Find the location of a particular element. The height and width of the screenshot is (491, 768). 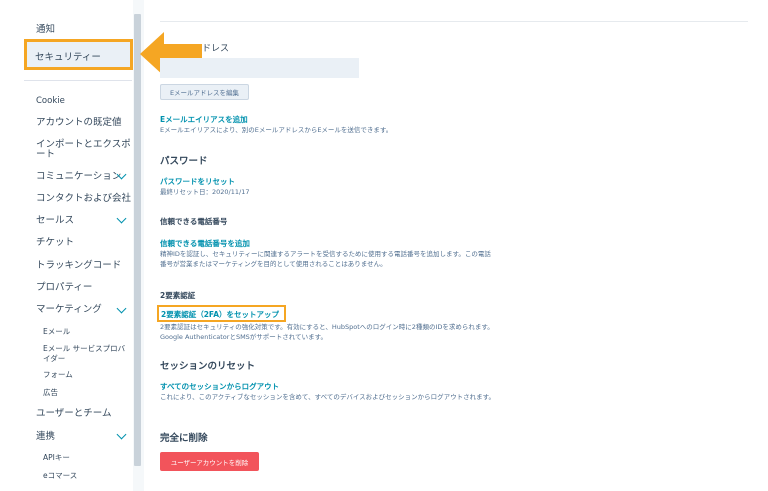

sidebar-item-properties: プロパティー is located at coordinates (64, 288).